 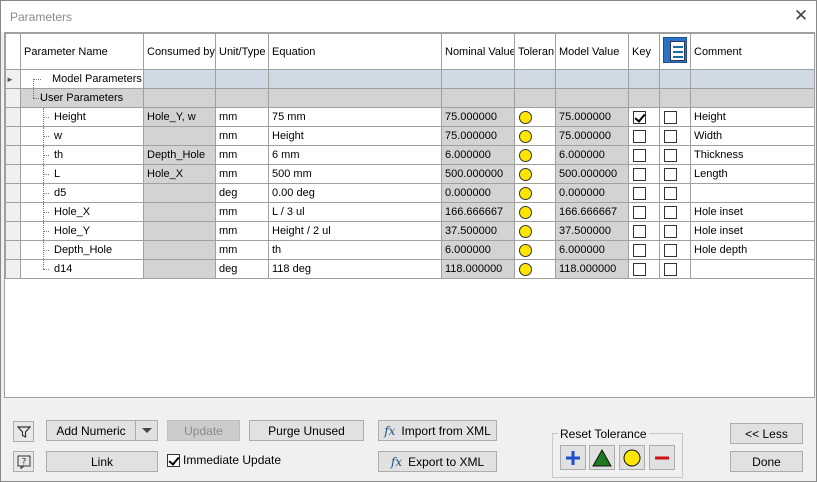 I want to click on parameter-name-cell: L, so click(x=82, y=174).